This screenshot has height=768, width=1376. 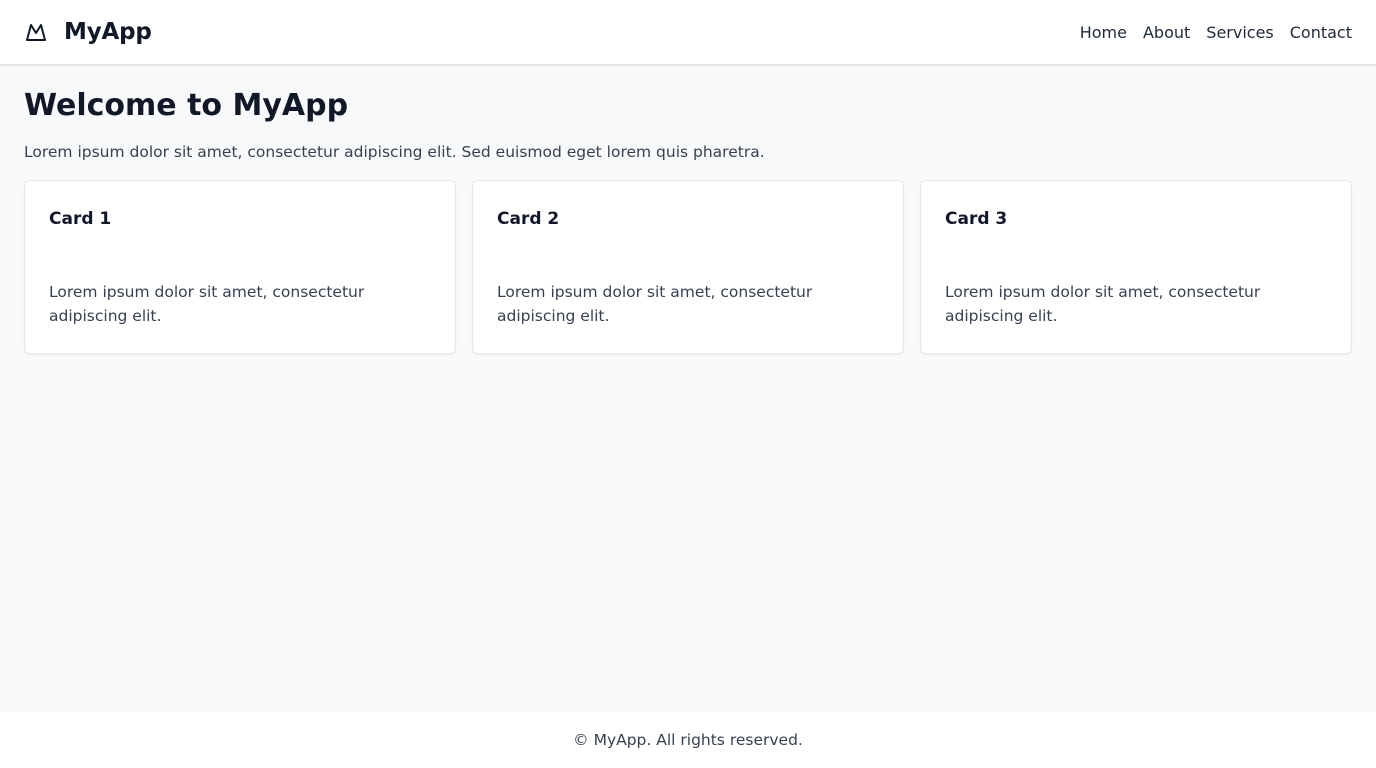 I want to click on card-title: Card 1, so click(x=80, y=219).